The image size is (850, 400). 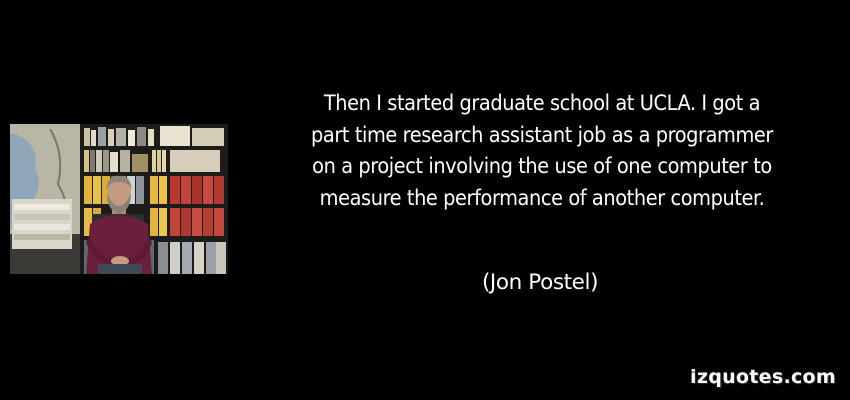 I want to click on portrait-photo, so click(x=119, y=199).